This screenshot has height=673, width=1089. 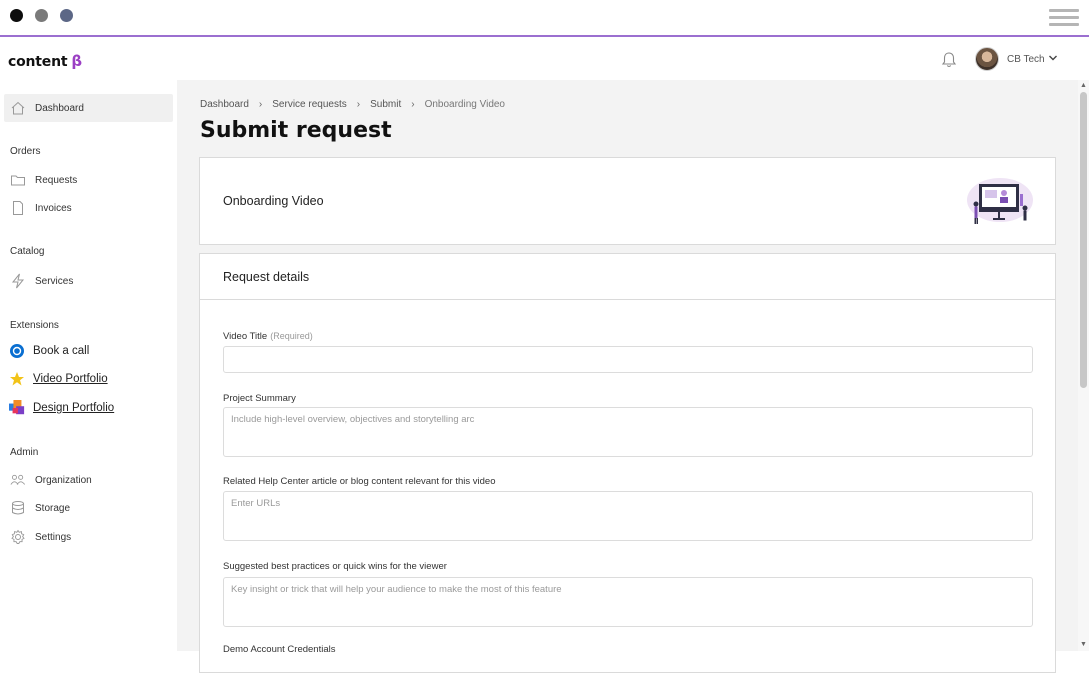 What do you see at coordinates (88, 180) in the screenshot?
I see `sidebar-item-requests: Requests` at bounding box center [88, 180].